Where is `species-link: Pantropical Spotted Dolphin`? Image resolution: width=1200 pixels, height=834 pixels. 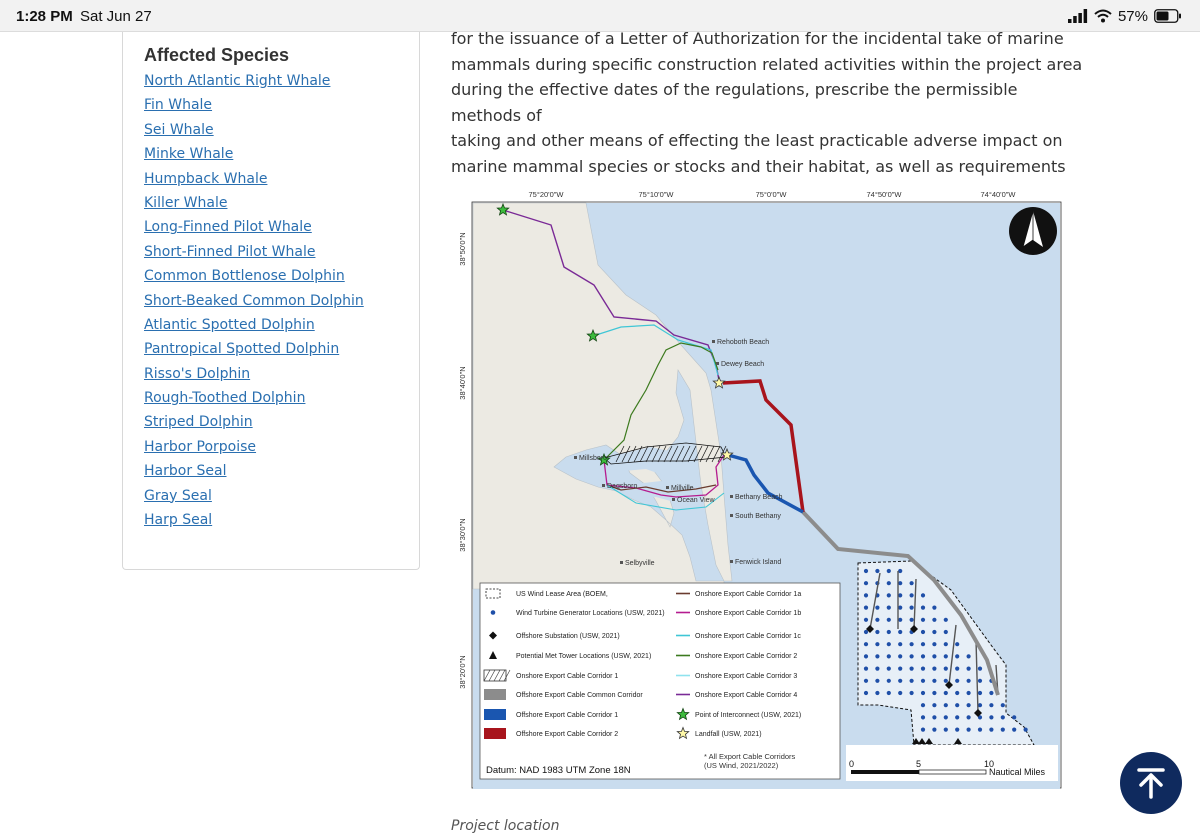
species-link: Pantropical Spotted Dolphin is located at coordinates (241, 349).